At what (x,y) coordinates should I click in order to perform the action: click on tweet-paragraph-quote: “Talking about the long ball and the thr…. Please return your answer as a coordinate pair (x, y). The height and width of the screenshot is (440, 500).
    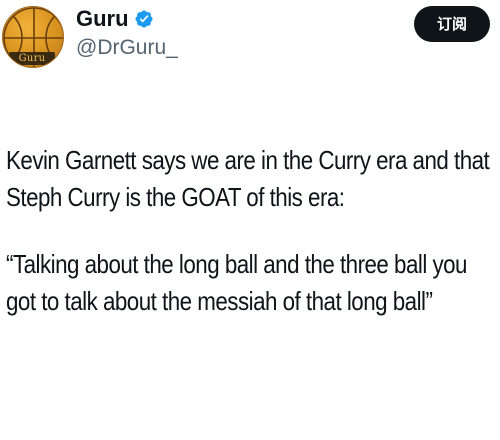
    Looking at the image, I should click on (237, 282).